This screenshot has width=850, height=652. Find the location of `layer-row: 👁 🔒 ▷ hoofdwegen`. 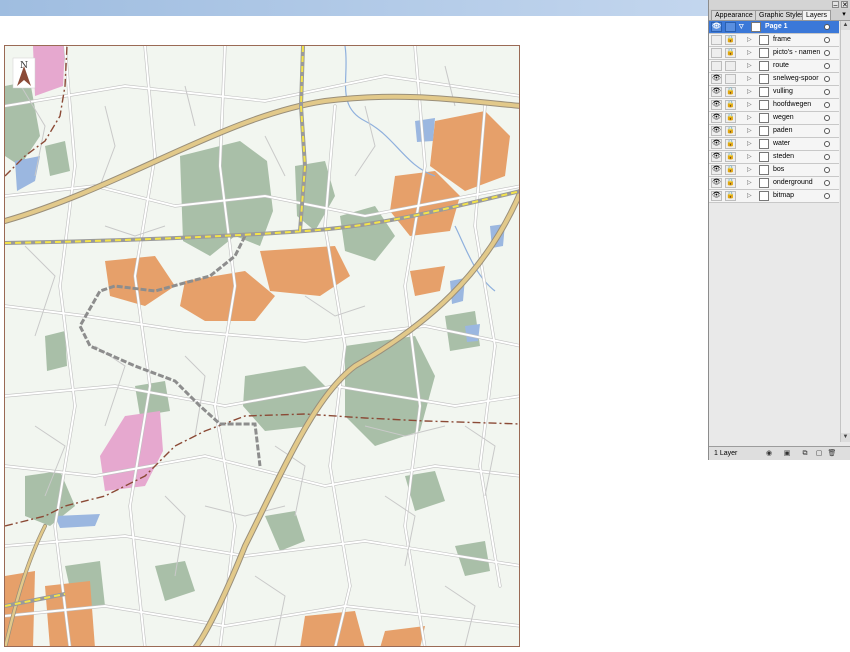

layer-row: 👁 🔒 ▷ hoofdwegen is located at coordinates (774, 105).